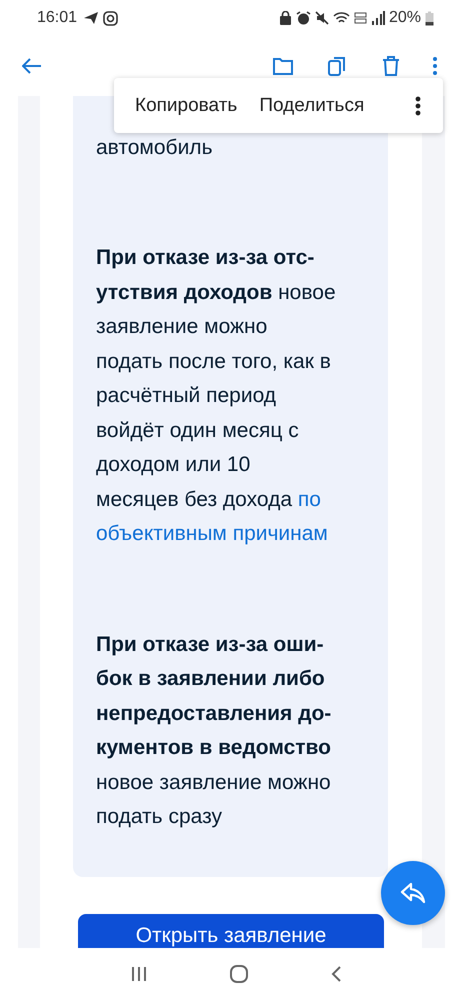  What do you see at coordinates (377, 18) in the screenshot?
I see `signal-icon` at bounding box center [377, 18].